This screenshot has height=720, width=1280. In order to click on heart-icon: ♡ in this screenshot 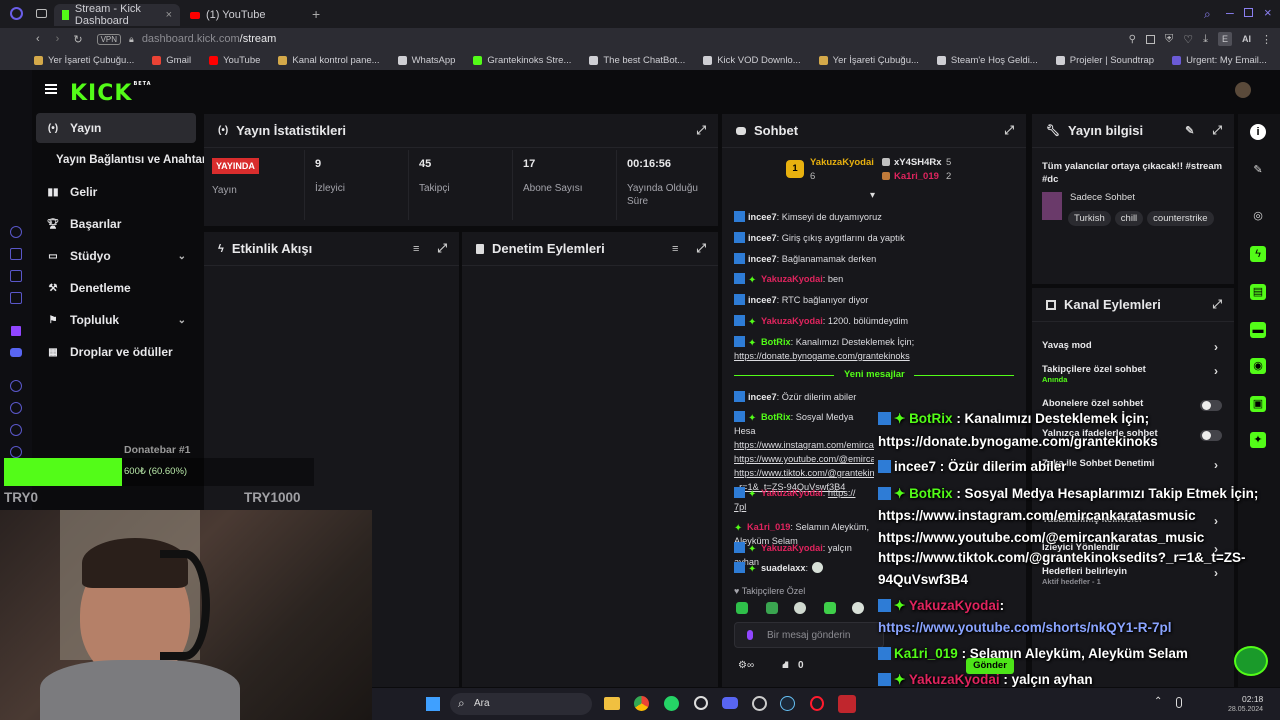, I will do `click(1188, 39)`.